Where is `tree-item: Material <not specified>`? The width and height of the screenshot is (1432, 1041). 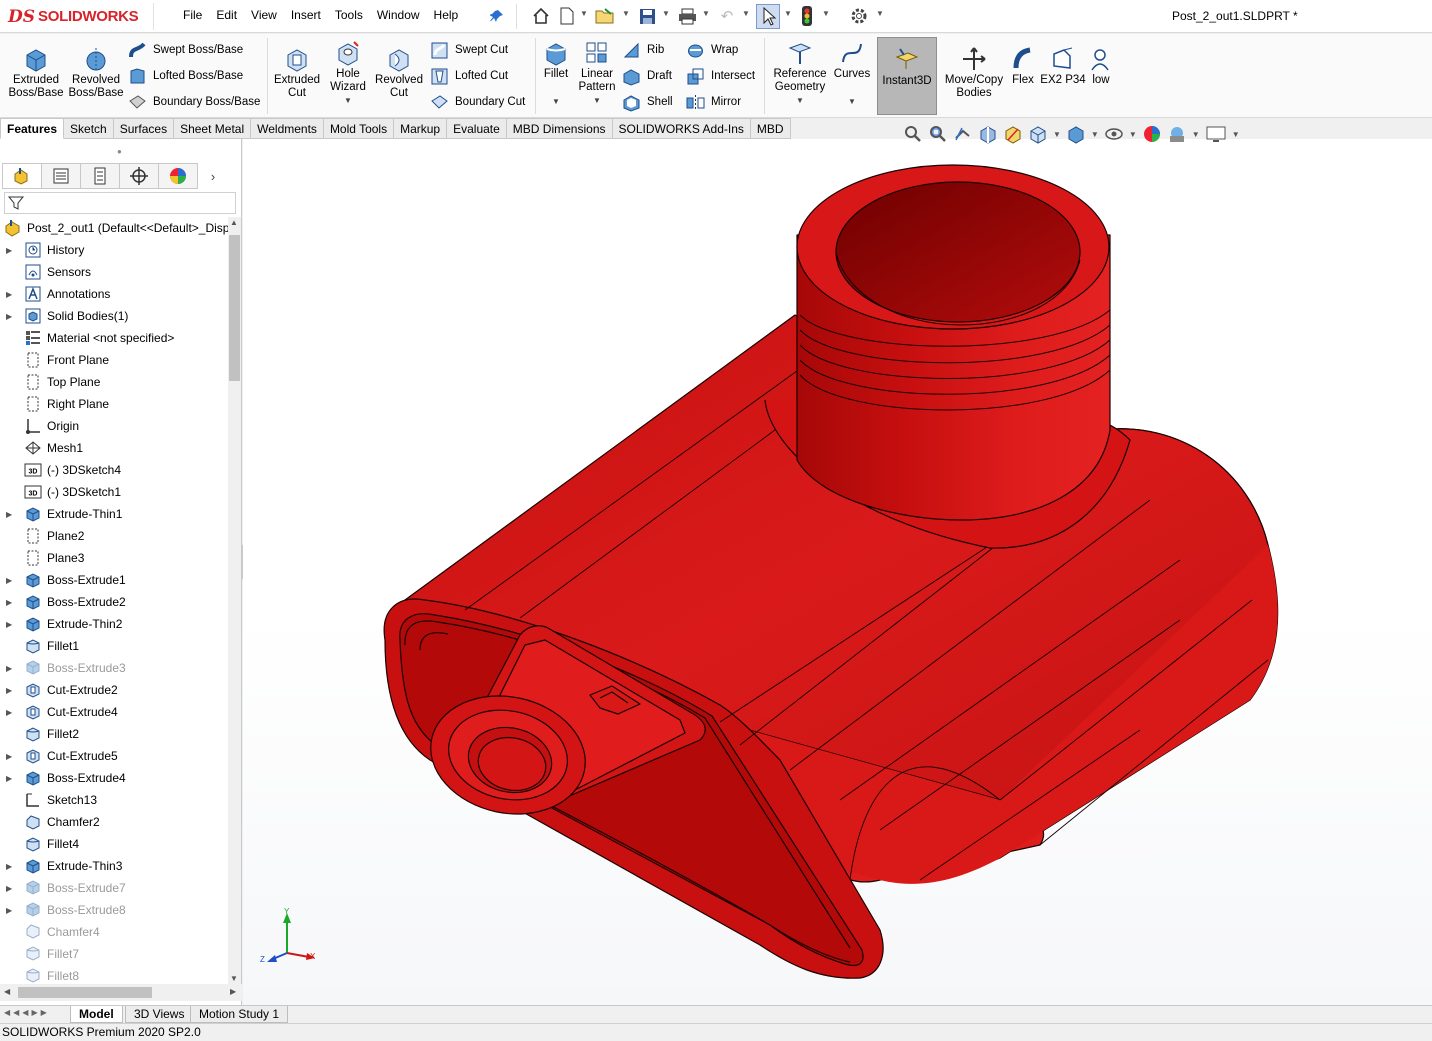
tree-item: Material <not specified> is located at coordinates (114, 338).